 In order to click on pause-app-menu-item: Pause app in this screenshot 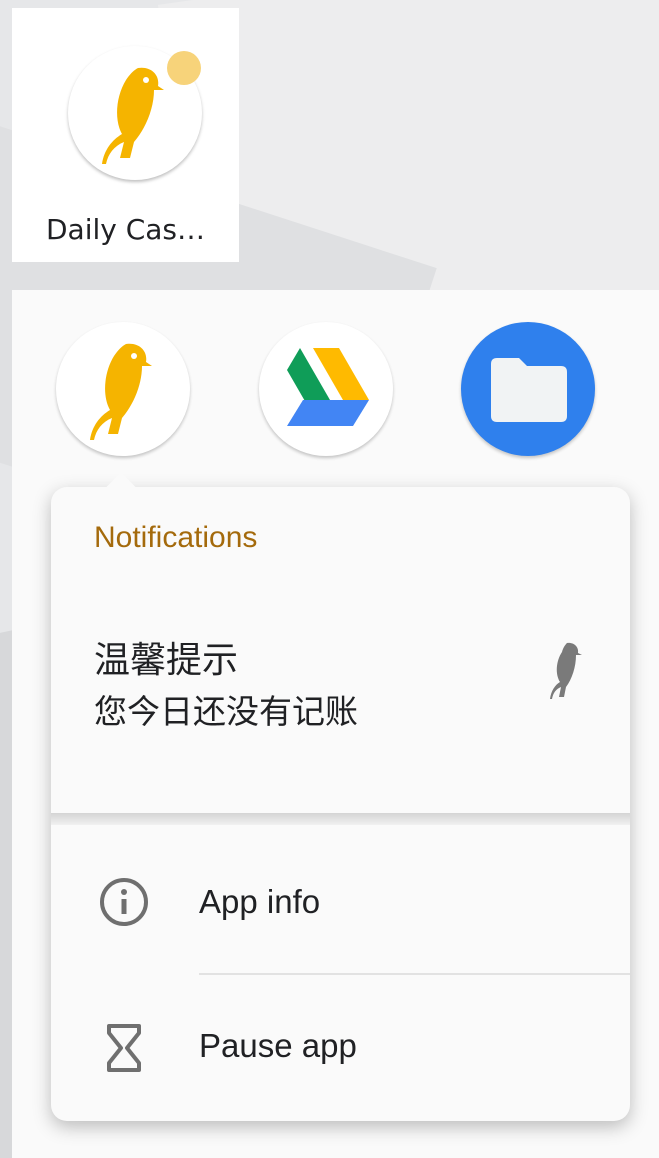, I will do `click(340, 1051)`.